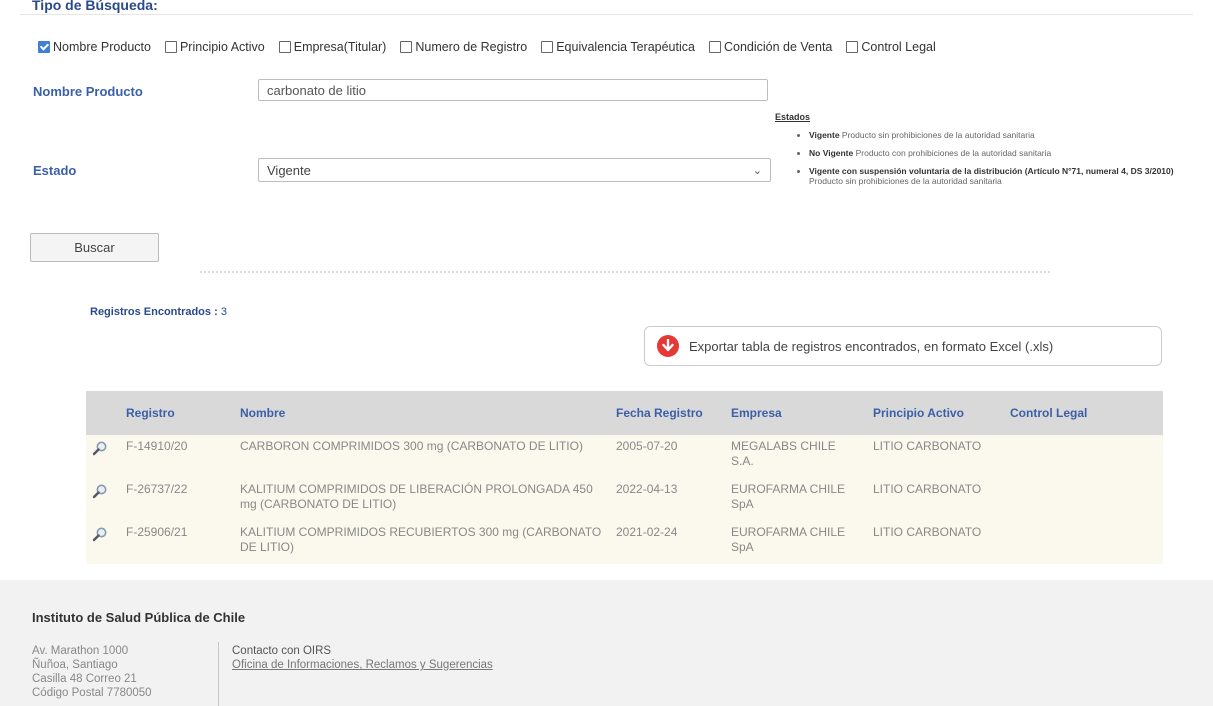  I want to click on checkbox-nombre-producto: Nombre Producto, so click(94, 47).